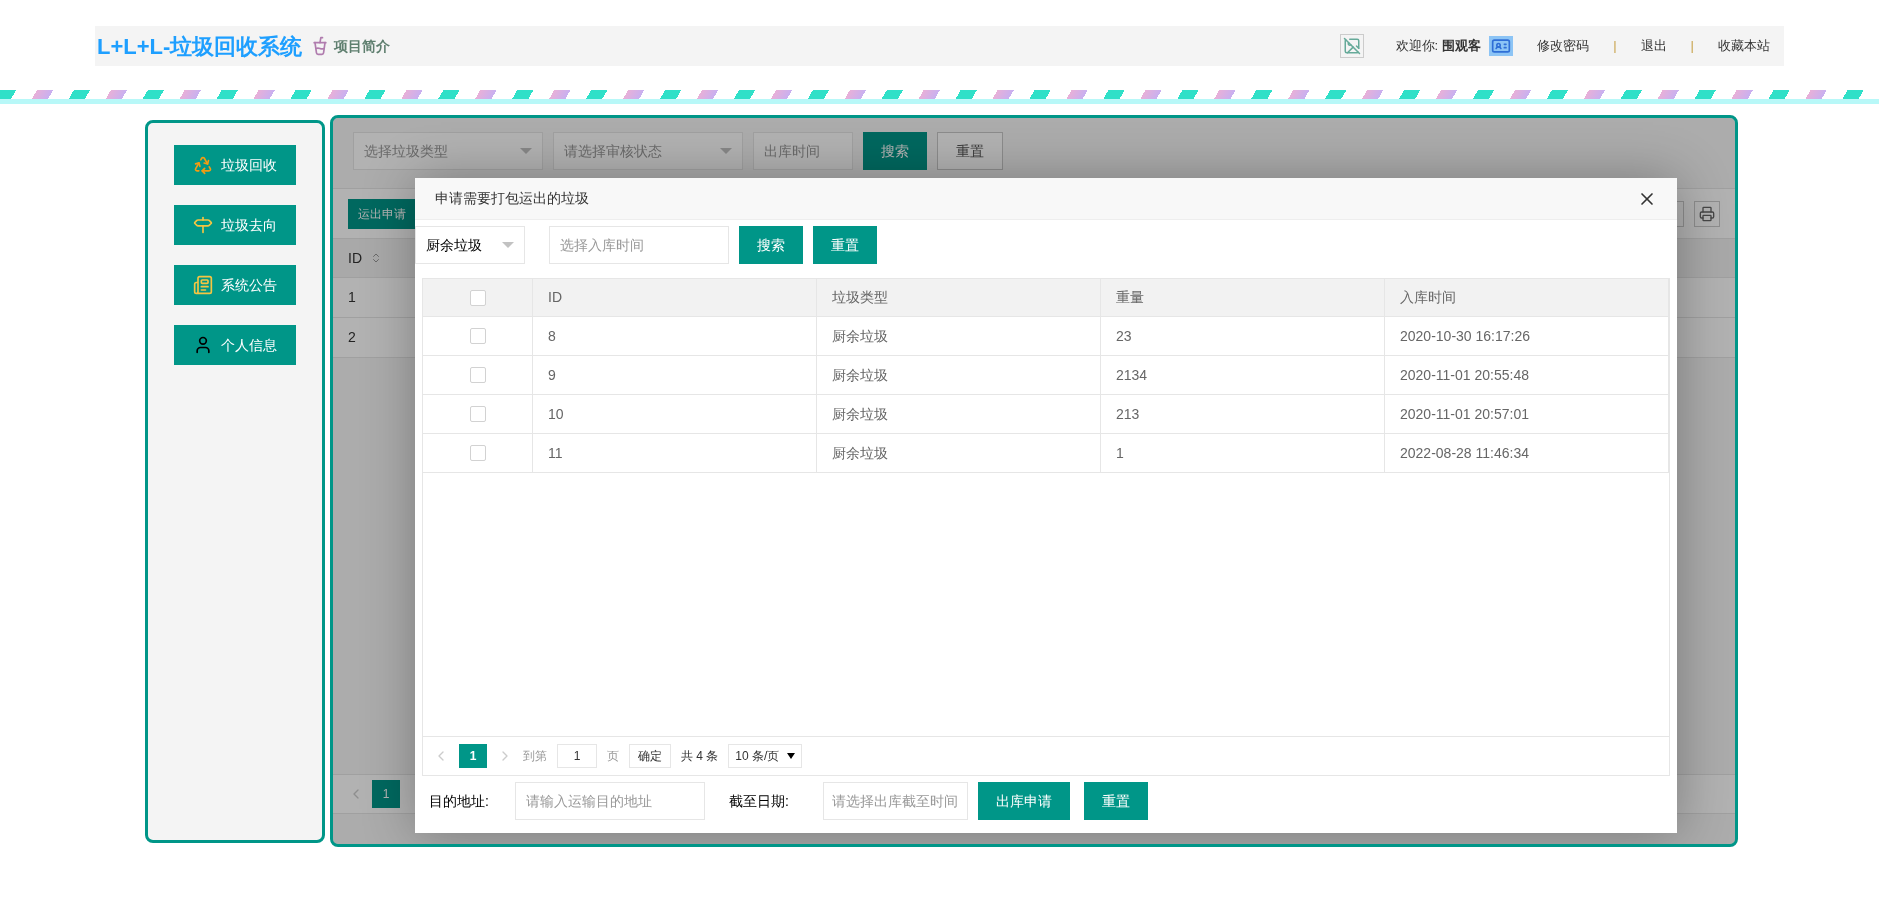 This screenshot has height=918, width=1879. What do you see at coordinates (556, 414) in the screenshot?
I see `table-cell-text: 10` at bounding box center [556, 414].